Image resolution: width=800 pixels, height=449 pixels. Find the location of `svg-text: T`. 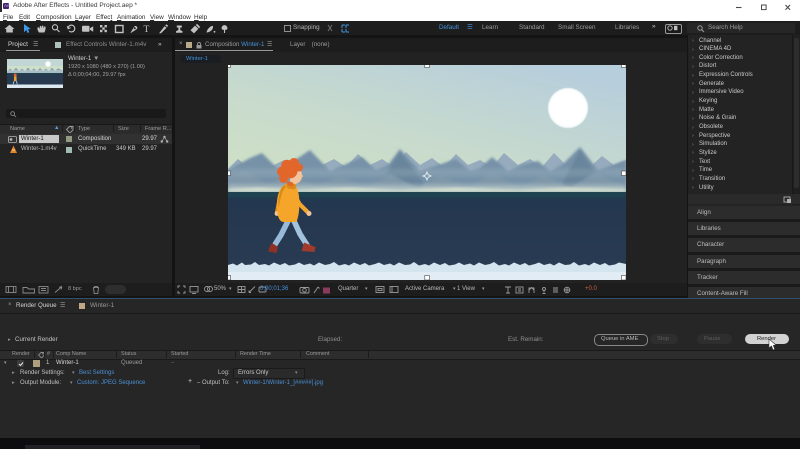

svg-text: T is located at coordinates (147, 29).